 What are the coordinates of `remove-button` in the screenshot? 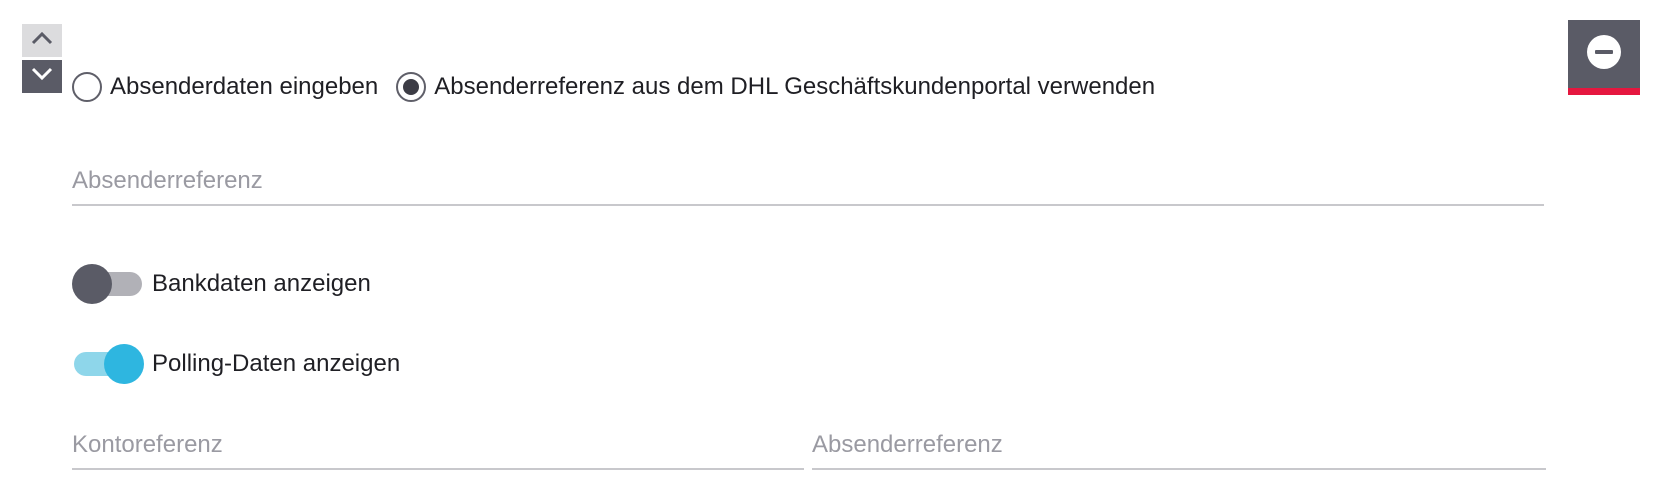 It's located at (1604, 57).